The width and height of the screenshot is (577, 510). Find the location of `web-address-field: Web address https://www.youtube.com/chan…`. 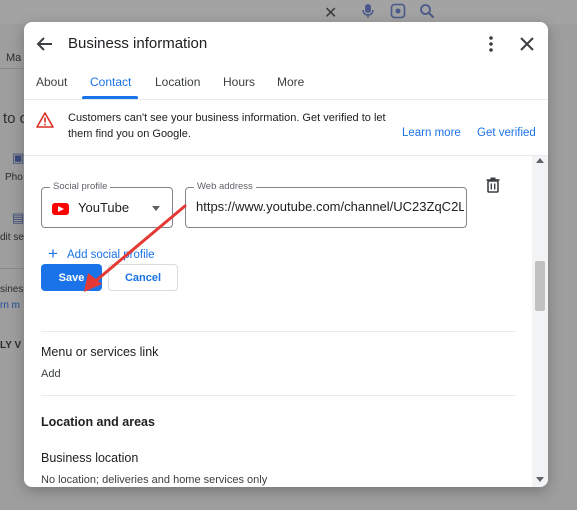

web-address-field: Web address https://www.youtube.com/chan… is located at coordinates (326, 204).